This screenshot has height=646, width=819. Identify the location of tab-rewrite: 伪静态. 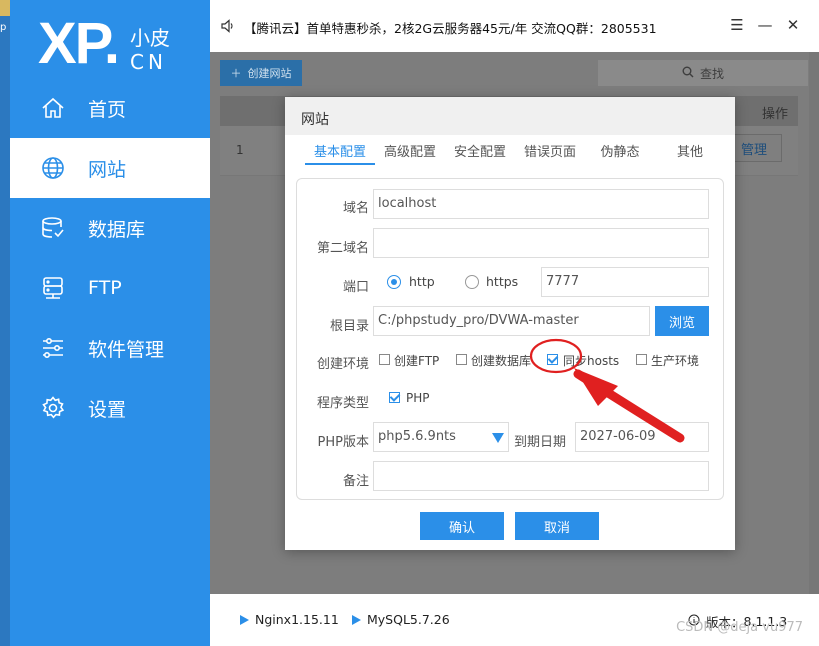
(620, 153).